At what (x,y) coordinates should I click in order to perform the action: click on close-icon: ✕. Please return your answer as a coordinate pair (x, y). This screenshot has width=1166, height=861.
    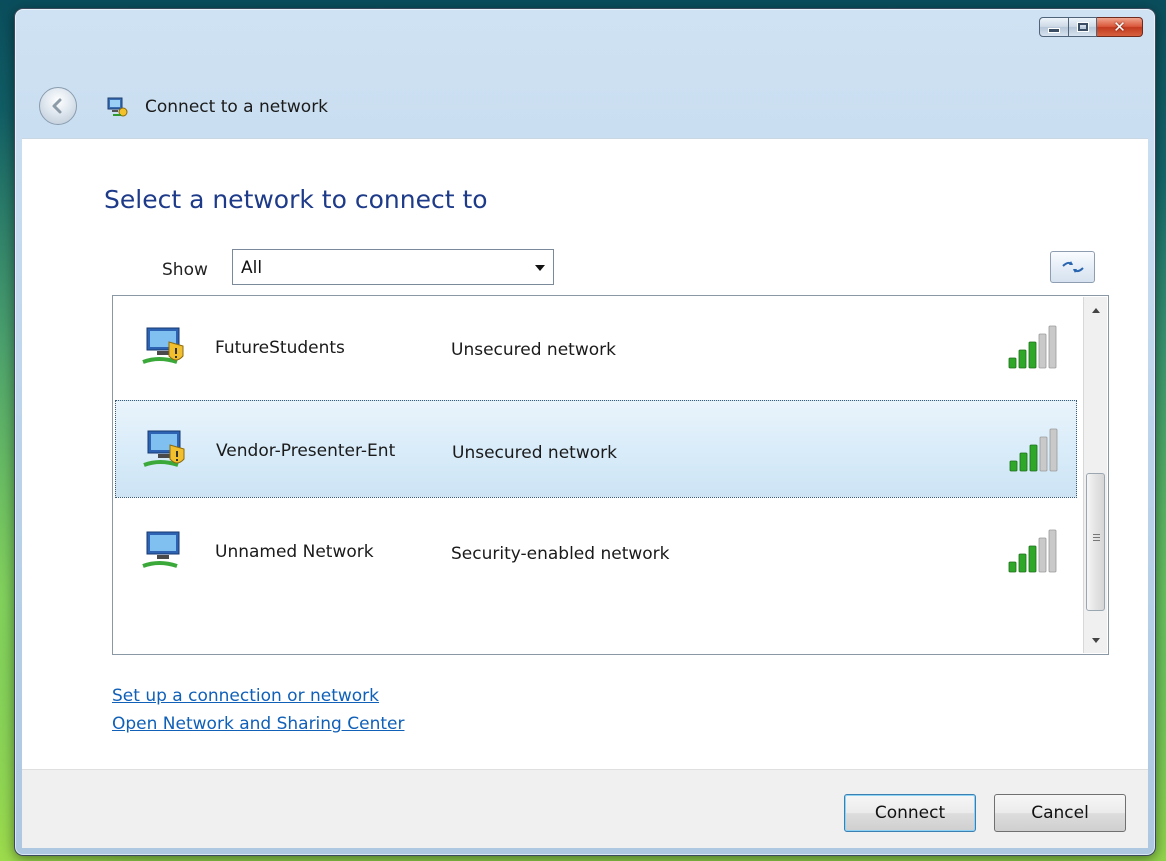
    Looking at the image, I should click on (1119, 26).